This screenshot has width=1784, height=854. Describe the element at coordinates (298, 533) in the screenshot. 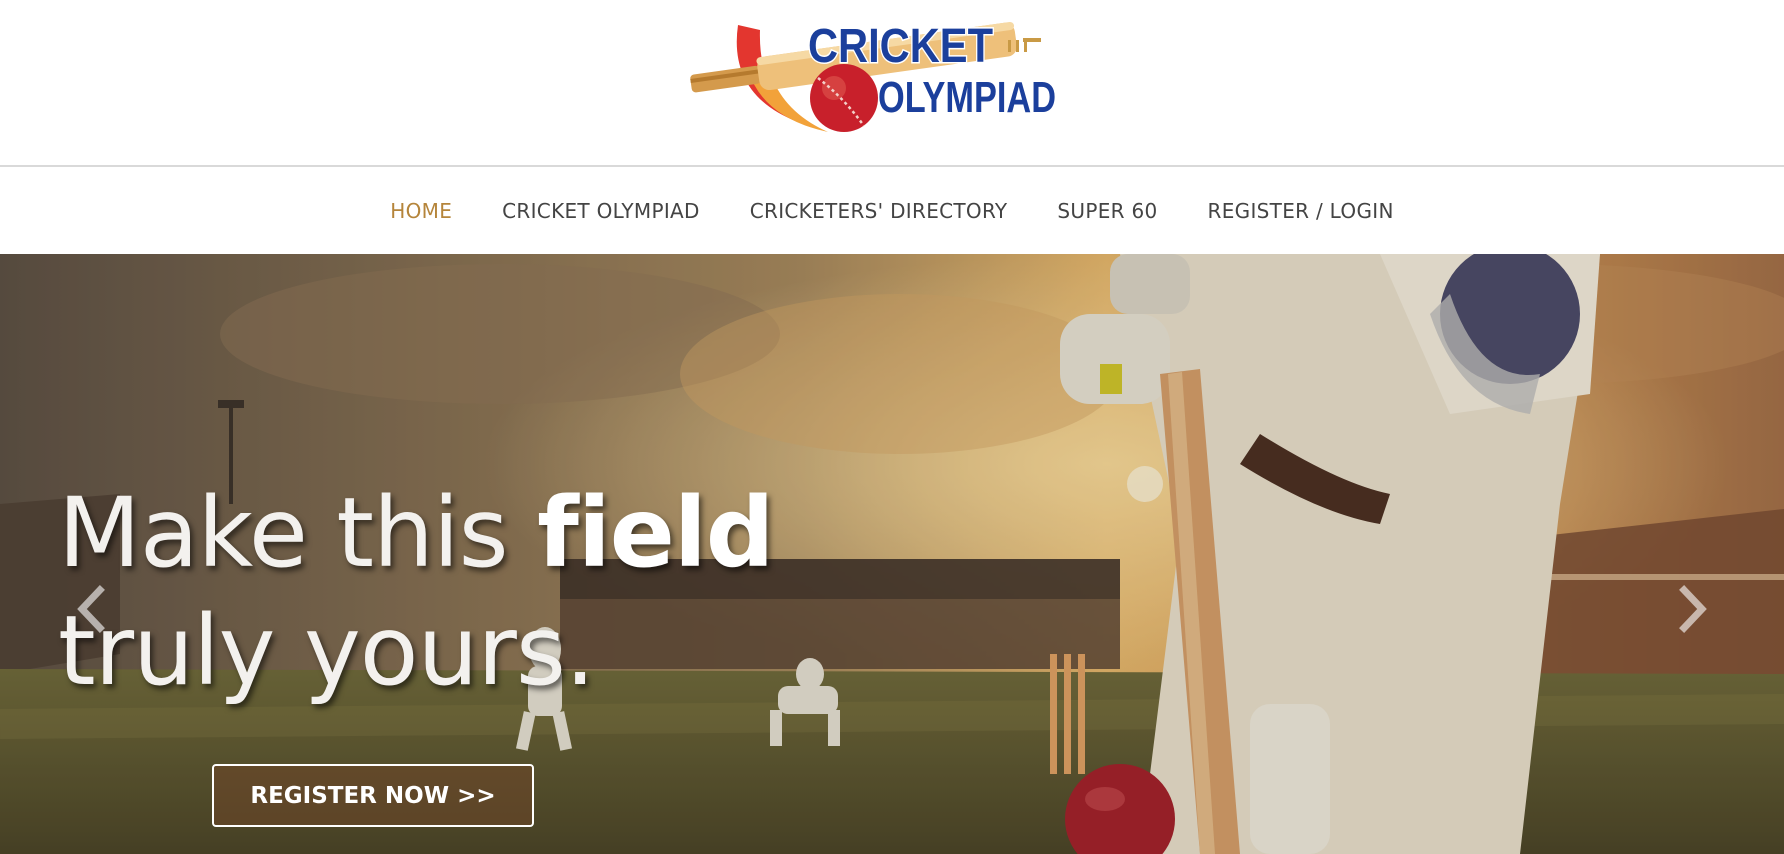

I see `headline-pre: Make this` at that location.